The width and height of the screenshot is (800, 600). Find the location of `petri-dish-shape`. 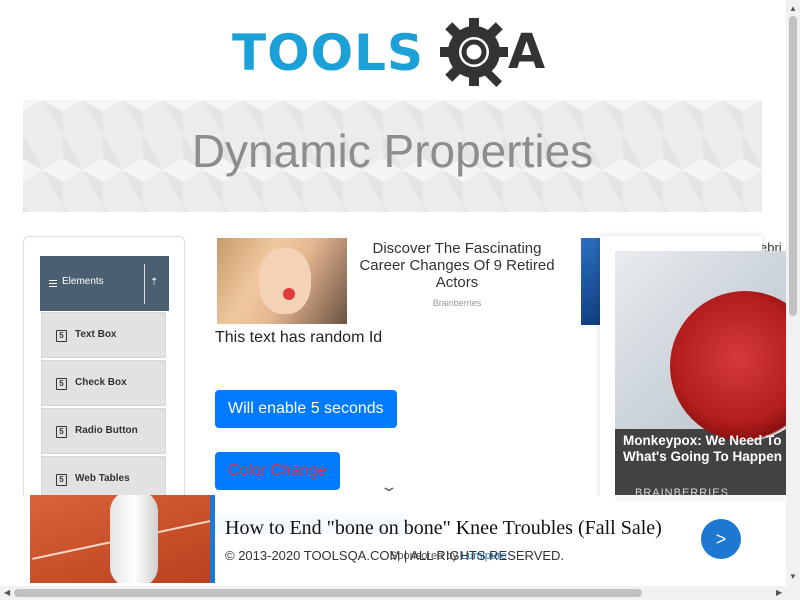

petri-dish-shape is located at coordinates (735, 366).